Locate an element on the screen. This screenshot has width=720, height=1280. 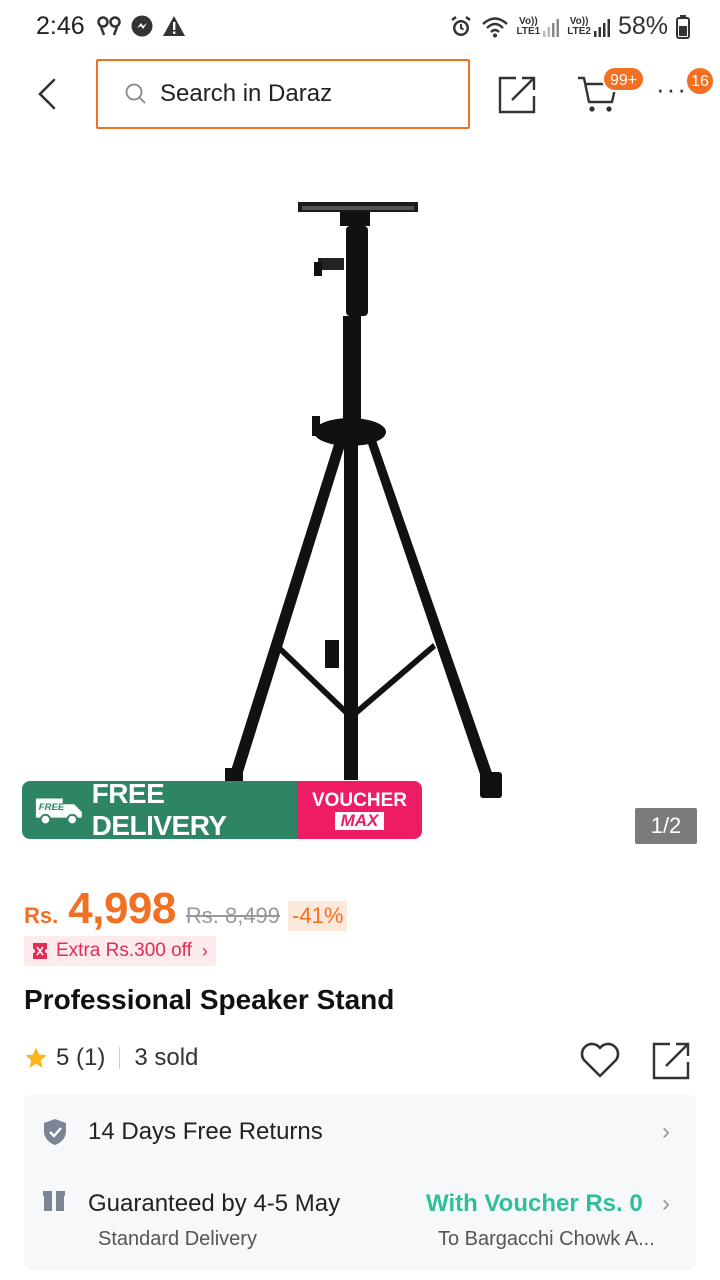
price-currency: Rs. is located at coordinates (41, 915).